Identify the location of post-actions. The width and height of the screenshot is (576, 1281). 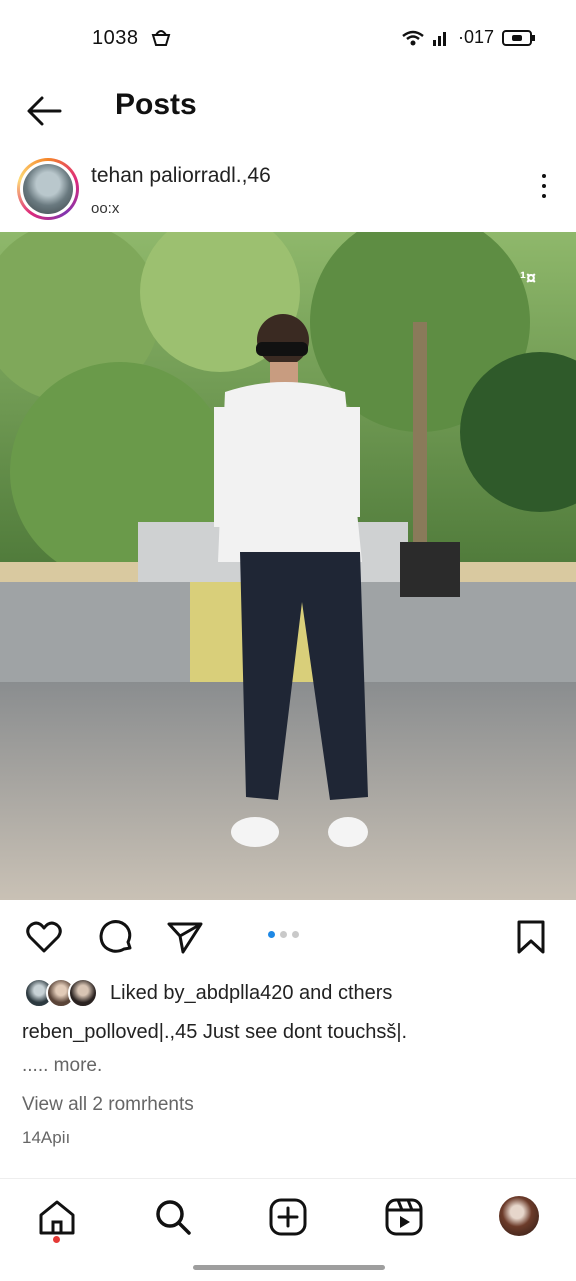
(288, 936).